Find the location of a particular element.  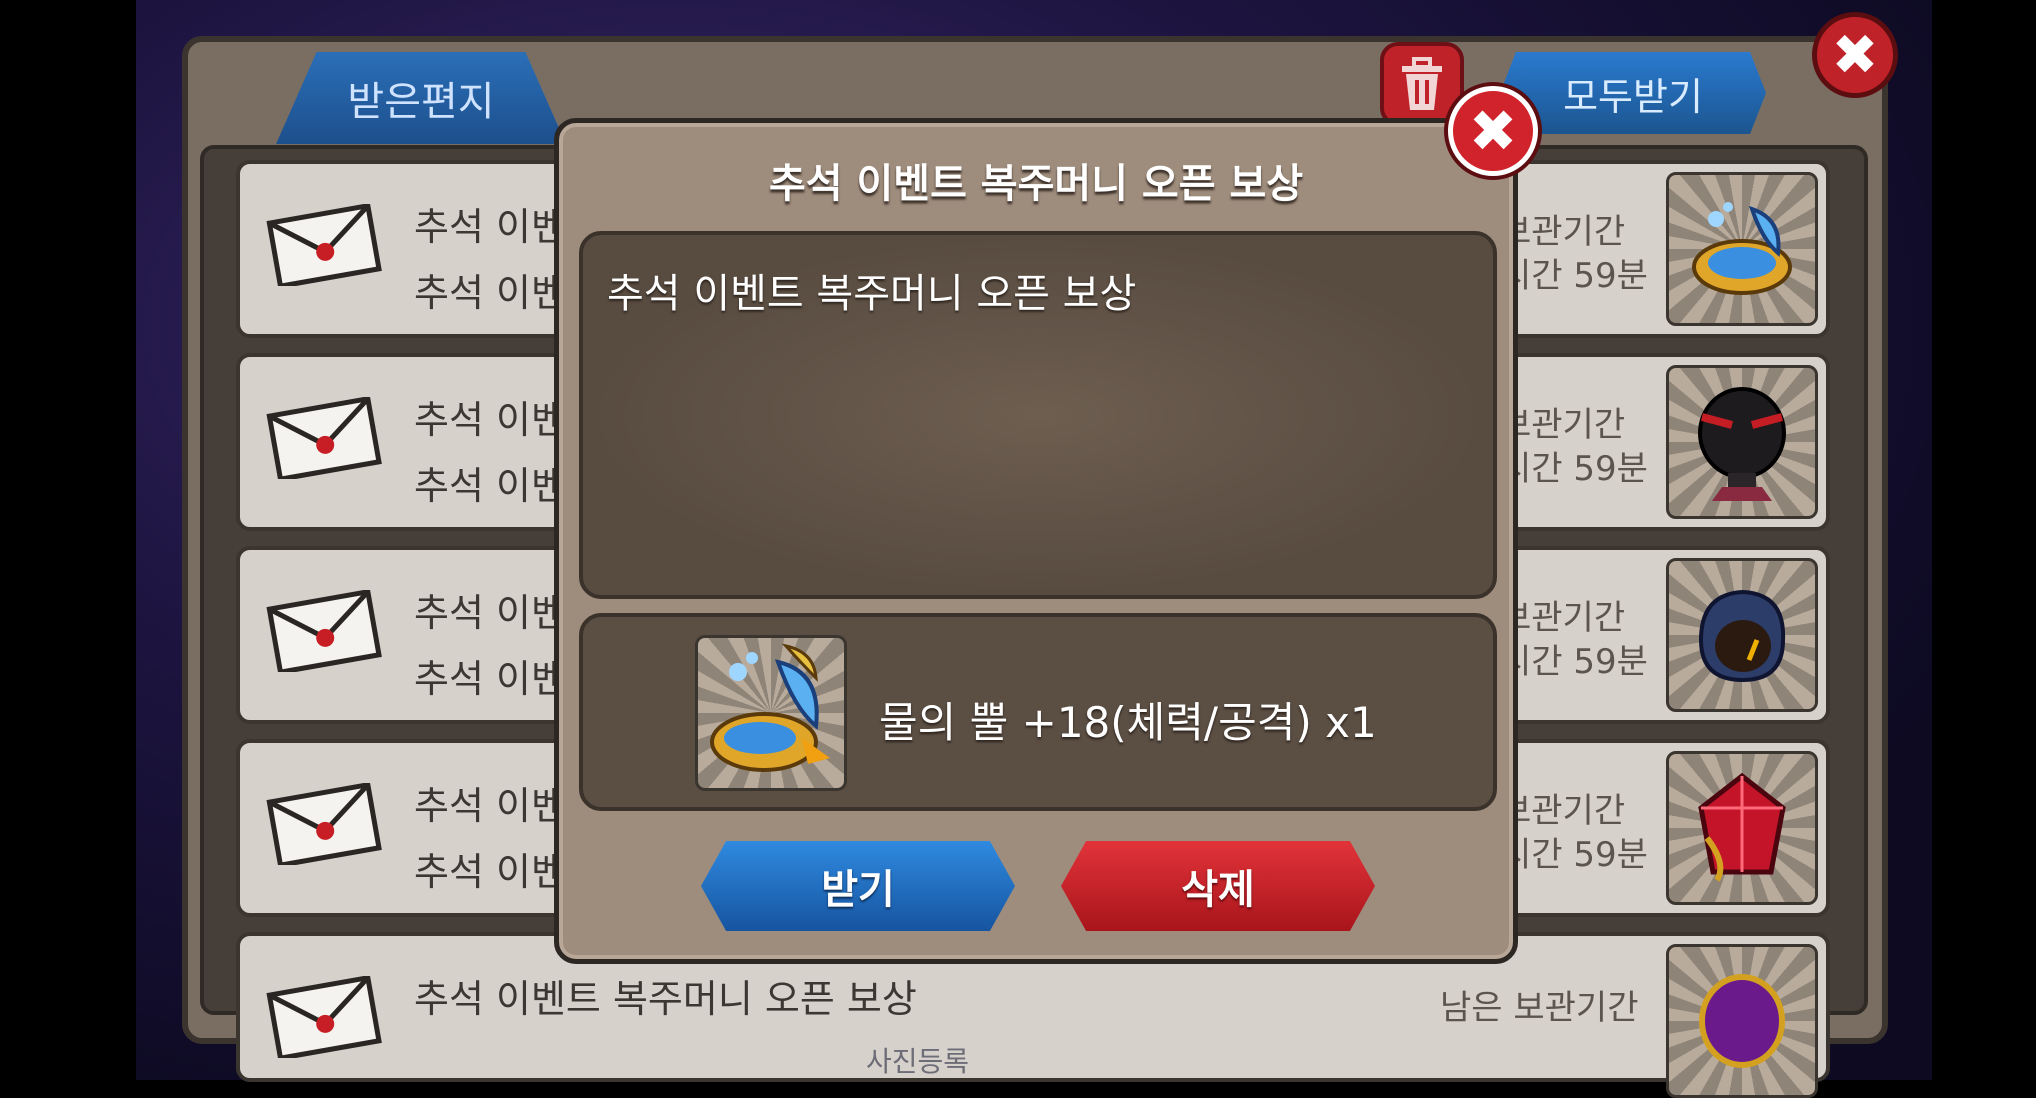

tab-received-mail: 받은편지 is located at coordinates (421, 98).